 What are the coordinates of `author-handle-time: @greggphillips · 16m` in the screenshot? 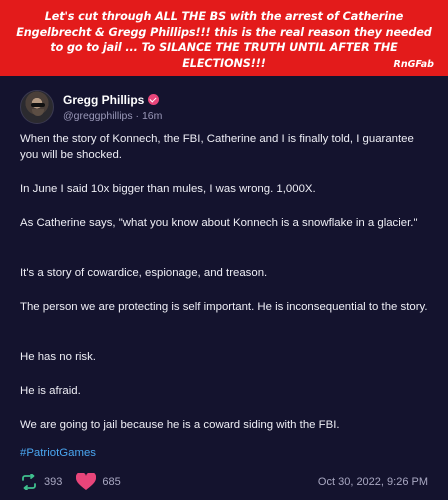 It's located at (113, 115).